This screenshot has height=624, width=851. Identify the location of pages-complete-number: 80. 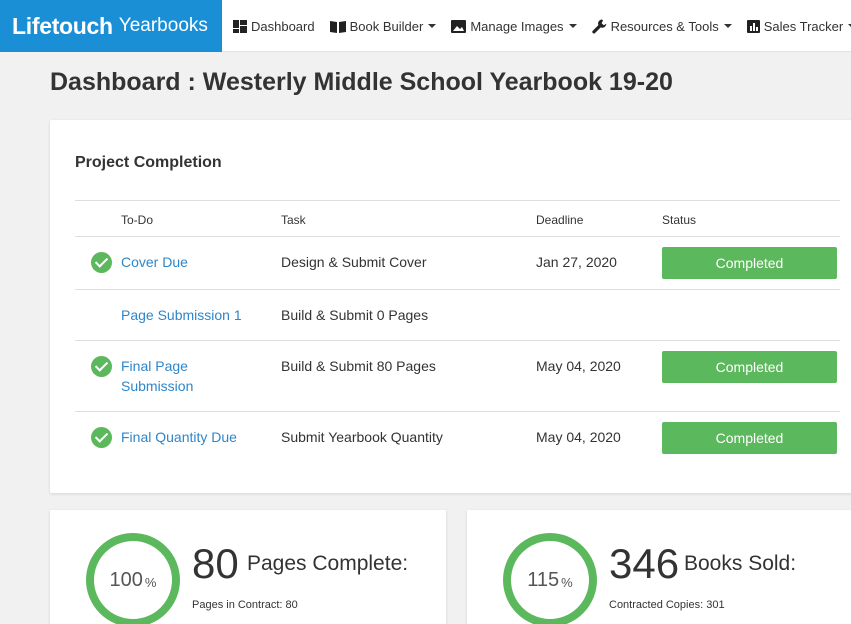
(215, 563).